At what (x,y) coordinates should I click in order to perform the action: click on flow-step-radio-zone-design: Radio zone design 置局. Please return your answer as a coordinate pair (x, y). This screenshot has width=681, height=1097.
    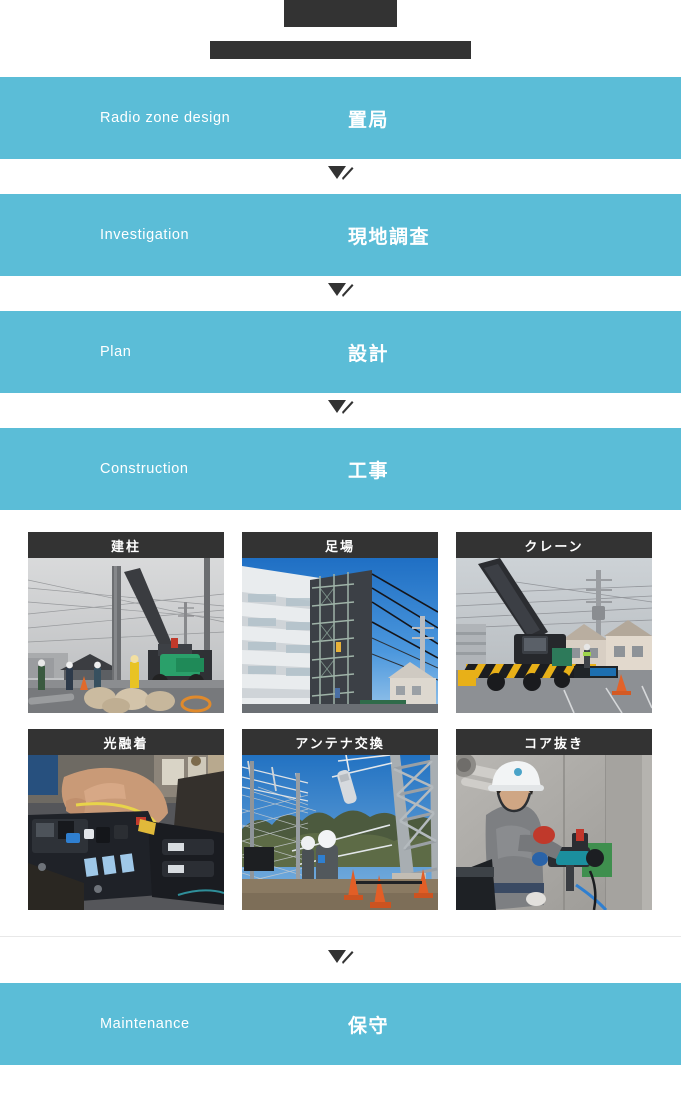
    Looking at the image, I should click on (340, 118).